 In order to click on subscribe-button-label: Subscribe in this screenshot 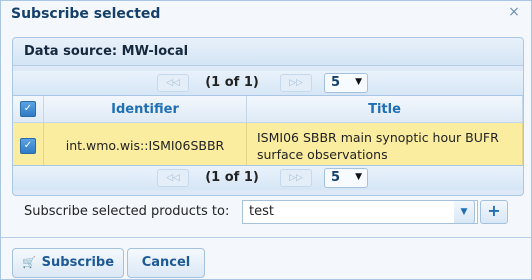, I will do `click(78, 262)`.